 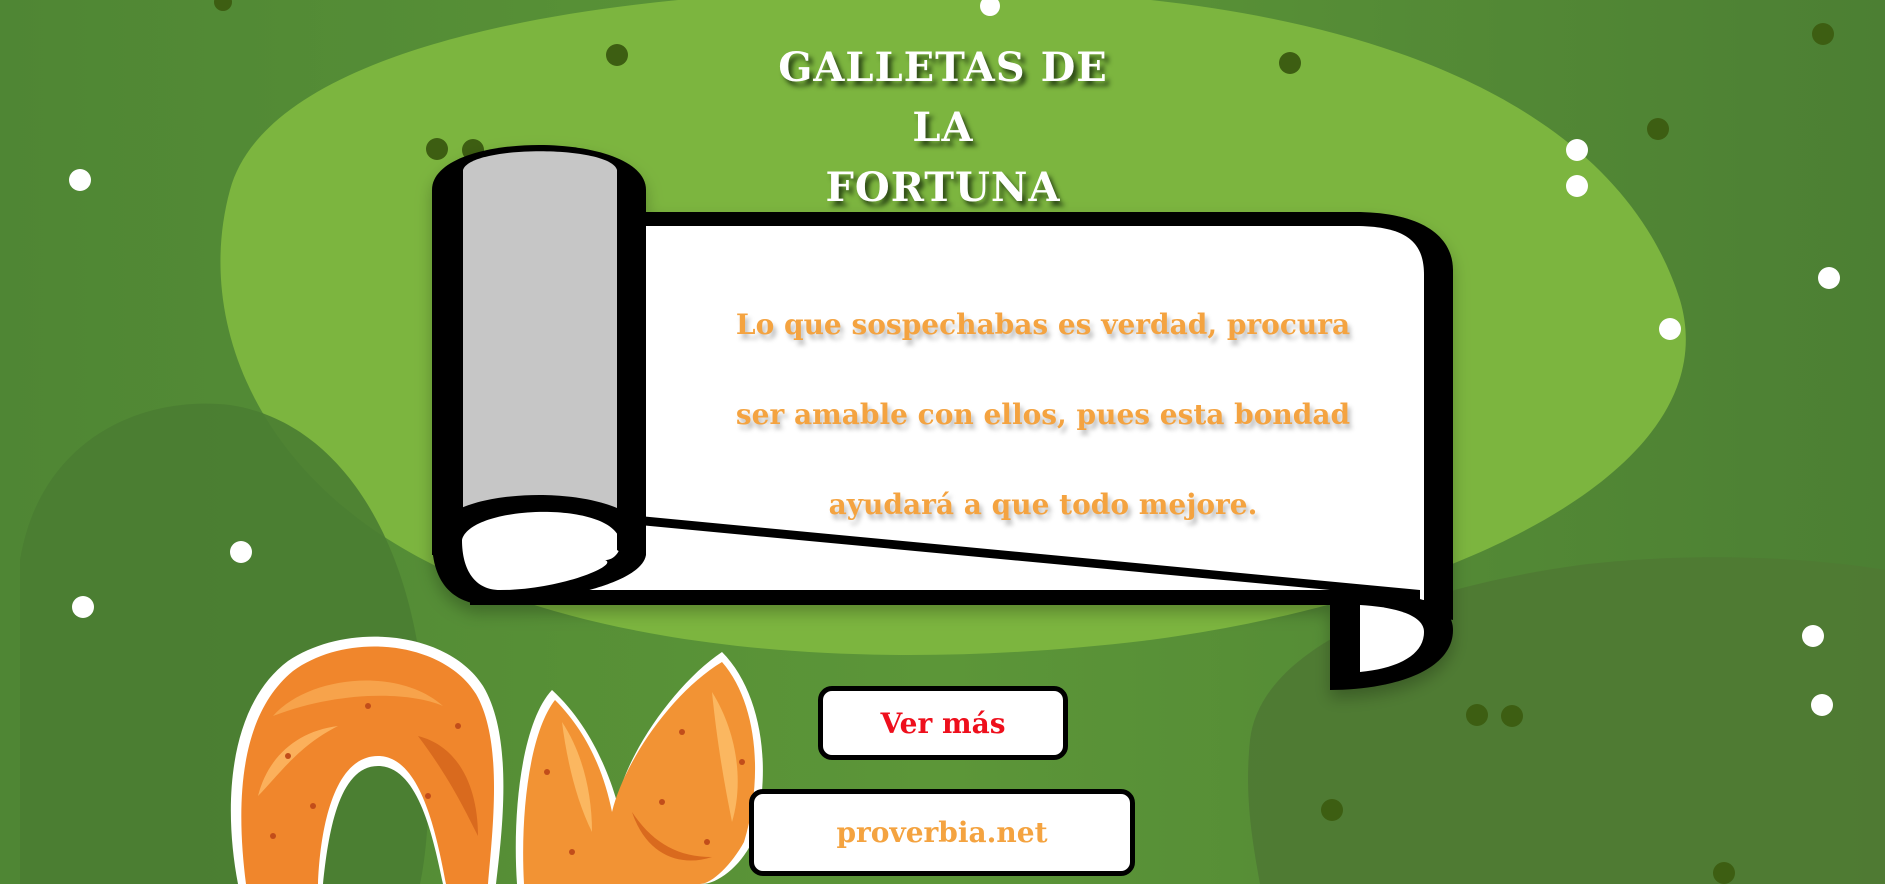 I want to click on title-line-2: FORTUNA, so click(x=943, y=187).